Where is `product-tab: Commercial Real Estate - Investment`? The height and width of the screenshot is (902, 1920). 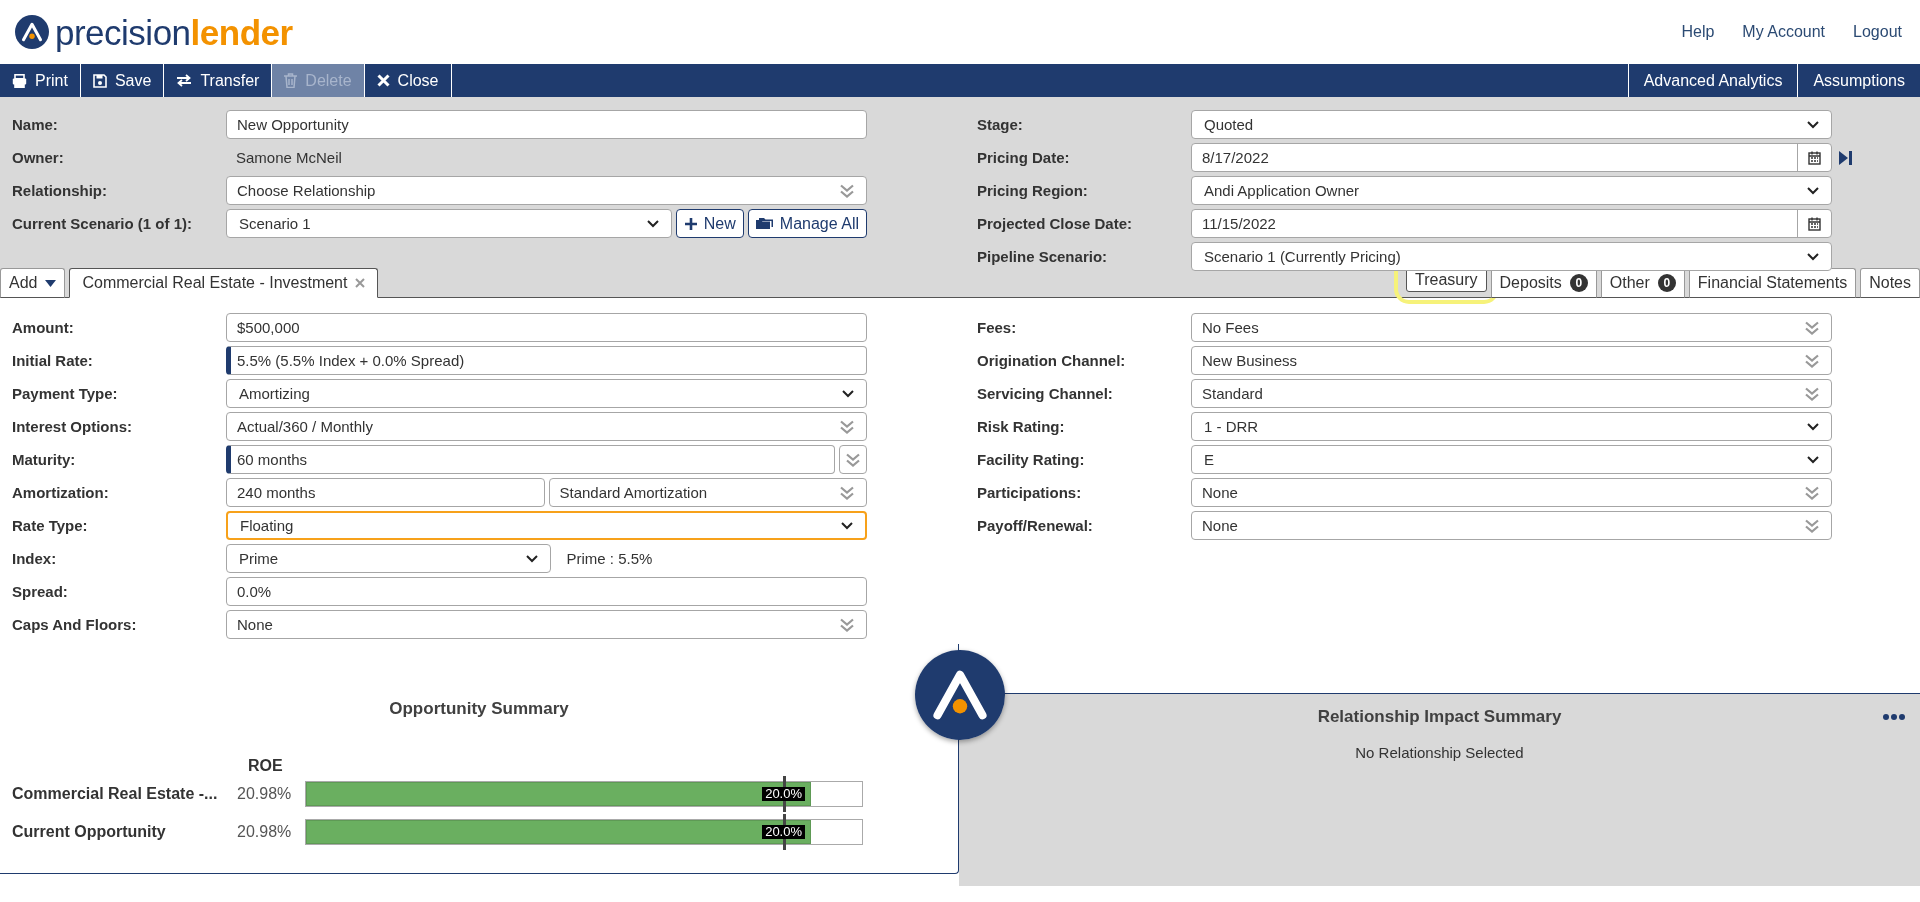
product-tab: Commercial Real Estate - Investment is located at coordinates (224, 283).